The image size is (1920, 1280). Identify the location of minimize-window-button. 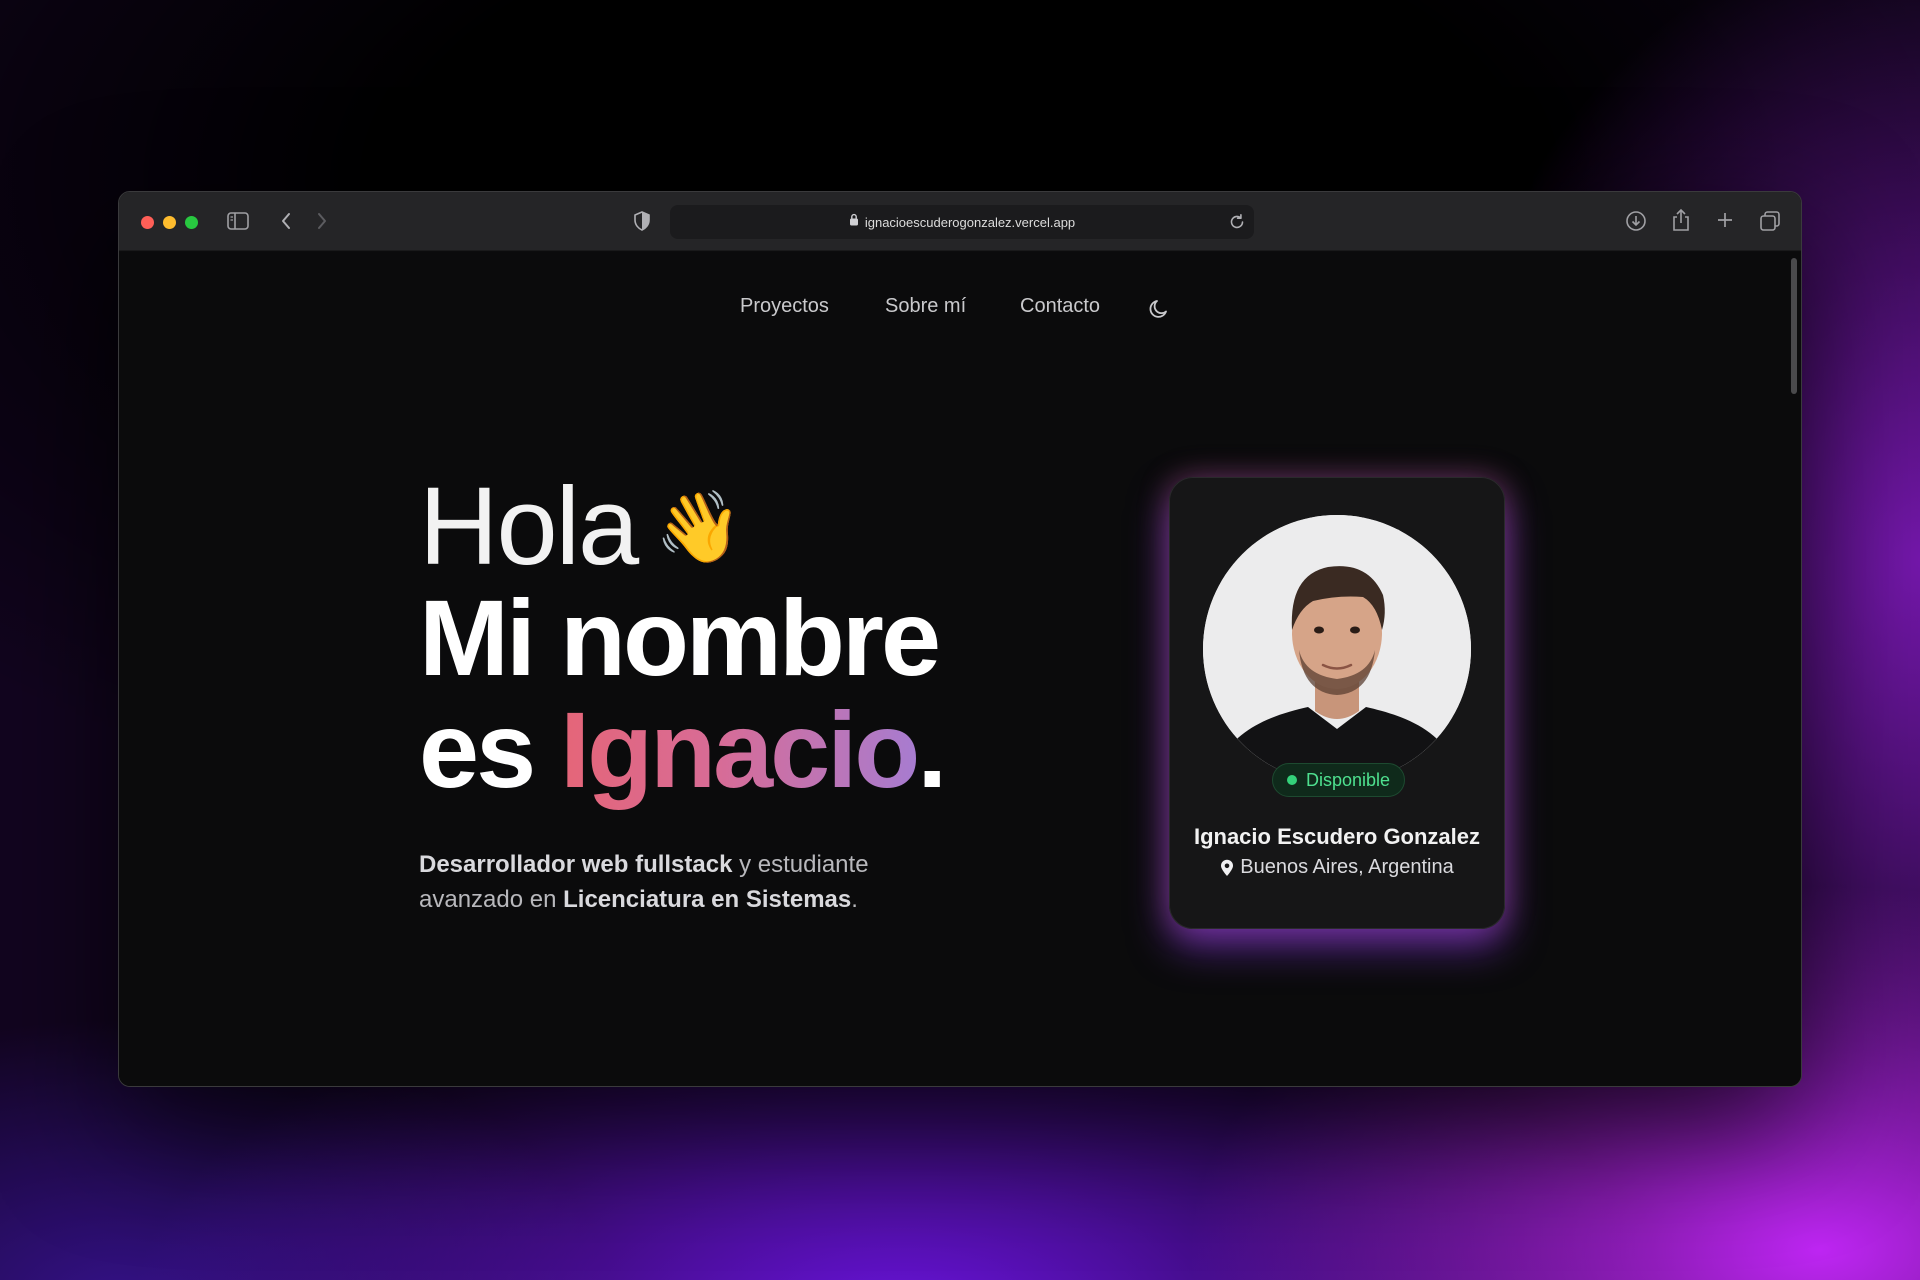
(169, 222).